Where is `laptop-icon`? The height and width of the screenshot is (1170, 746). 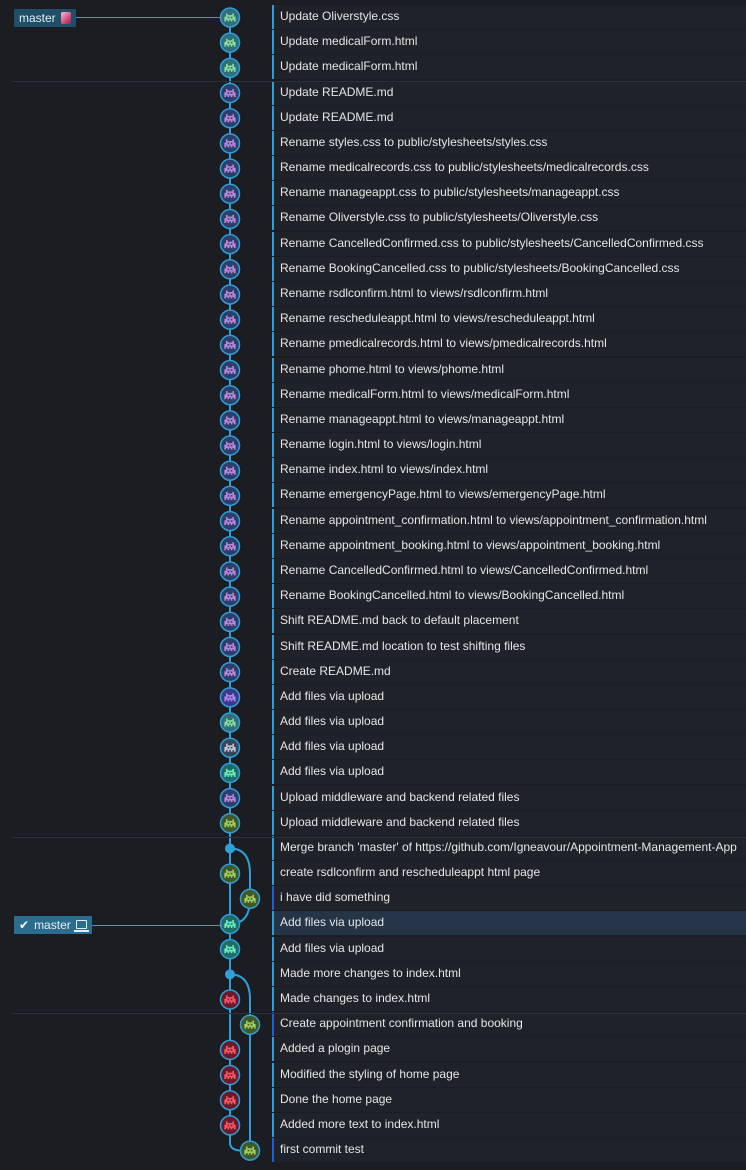 laptop-icon is located at coordinates (81, 925).